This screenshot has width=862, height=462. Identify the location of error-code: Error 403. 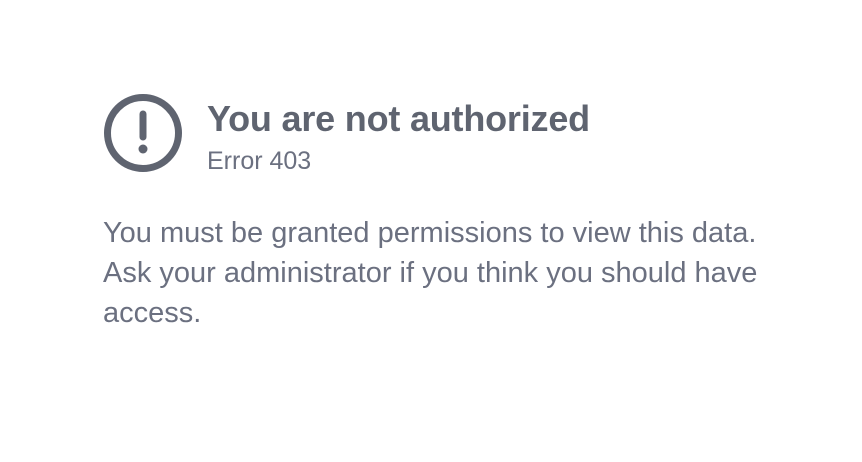
(259, 161).